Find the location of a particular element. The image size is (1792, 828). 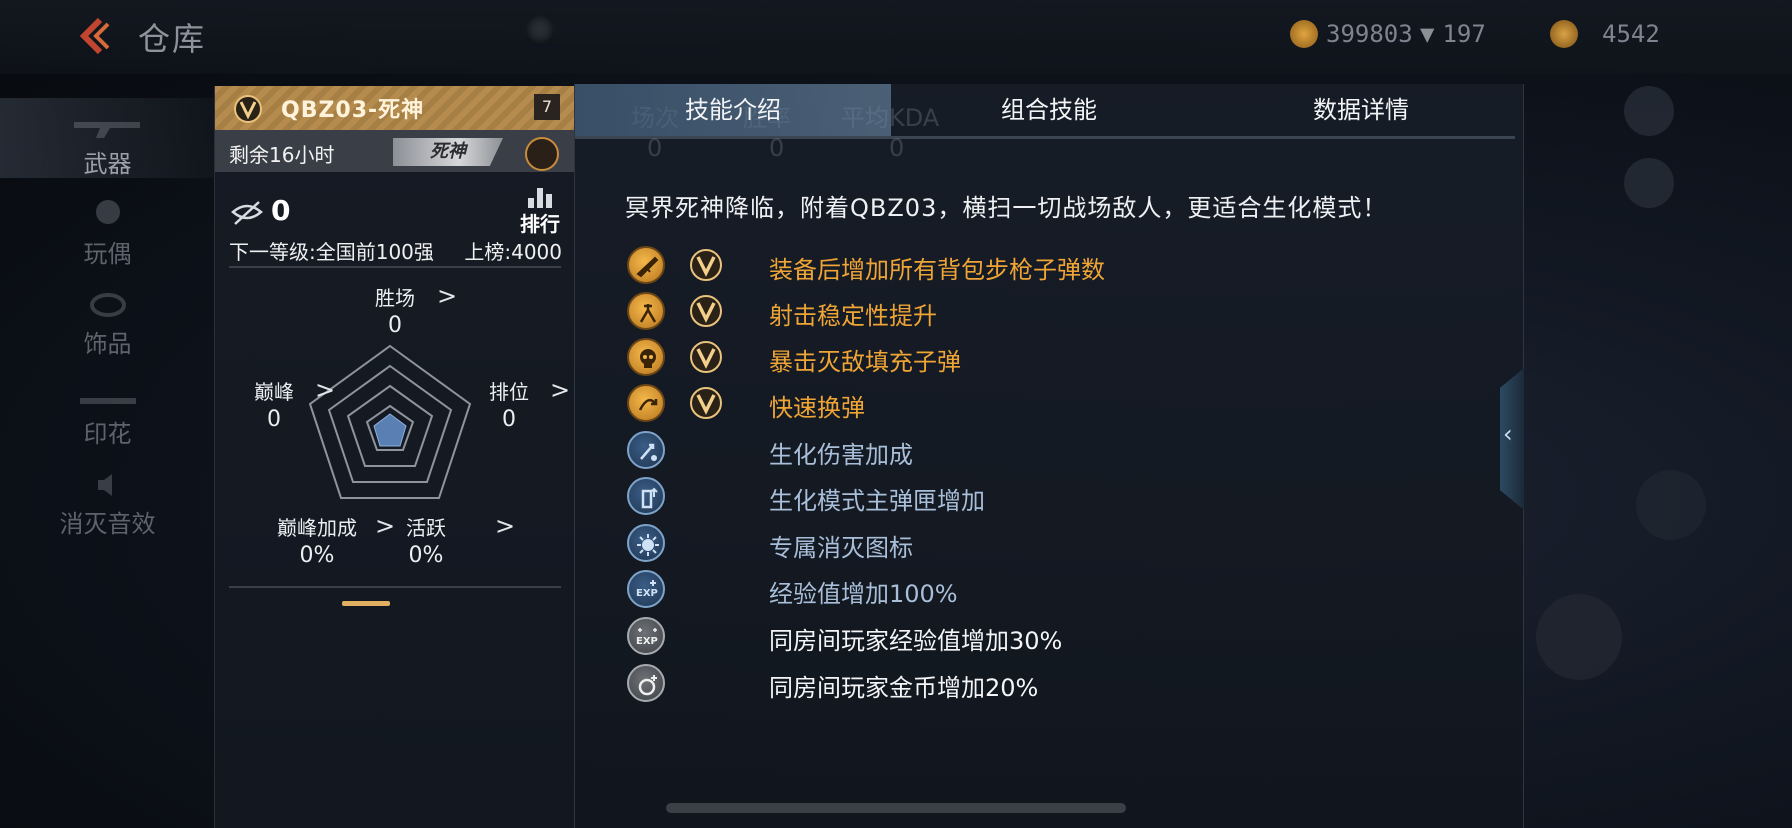

skill-row: 生化伤害加成 is located at coordinates (977, 452).